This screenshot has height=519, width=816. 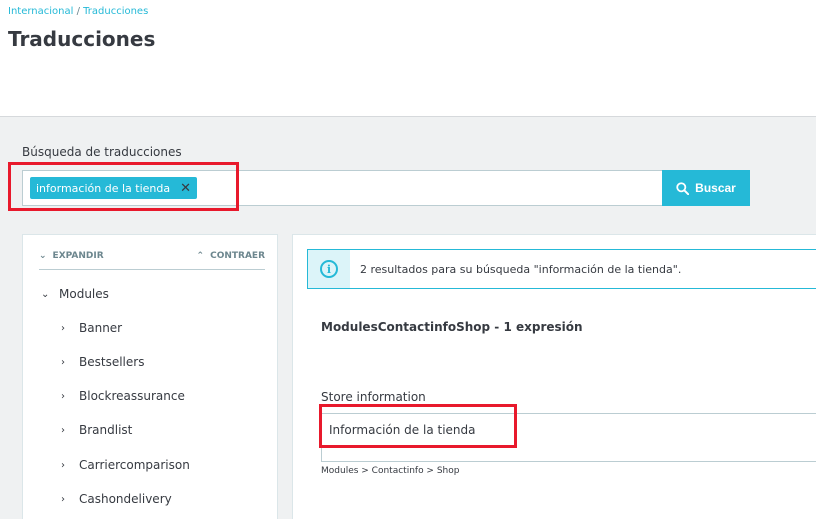 What do you see at coordinates (683, 188) in the screenshot?
I see `search-icon` at bounding box center [683, 188].